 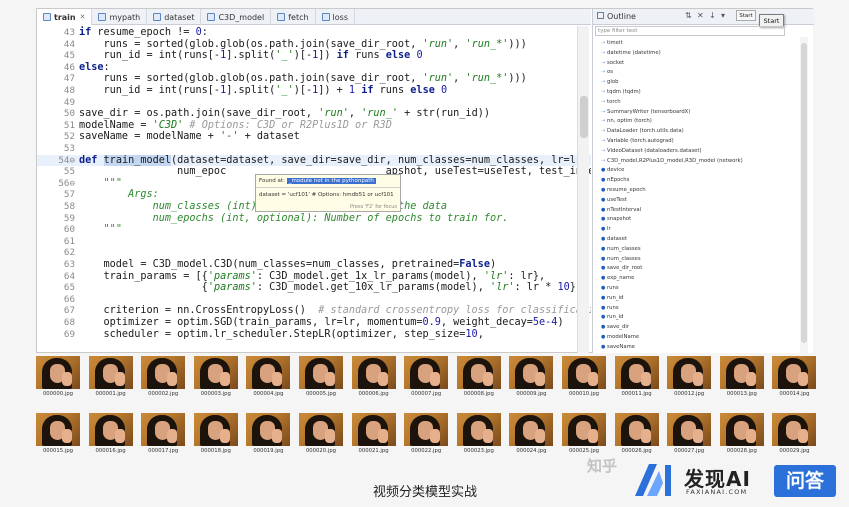 I want to click on outline-item: ● resume_epoch, so click(x=623, y=190).